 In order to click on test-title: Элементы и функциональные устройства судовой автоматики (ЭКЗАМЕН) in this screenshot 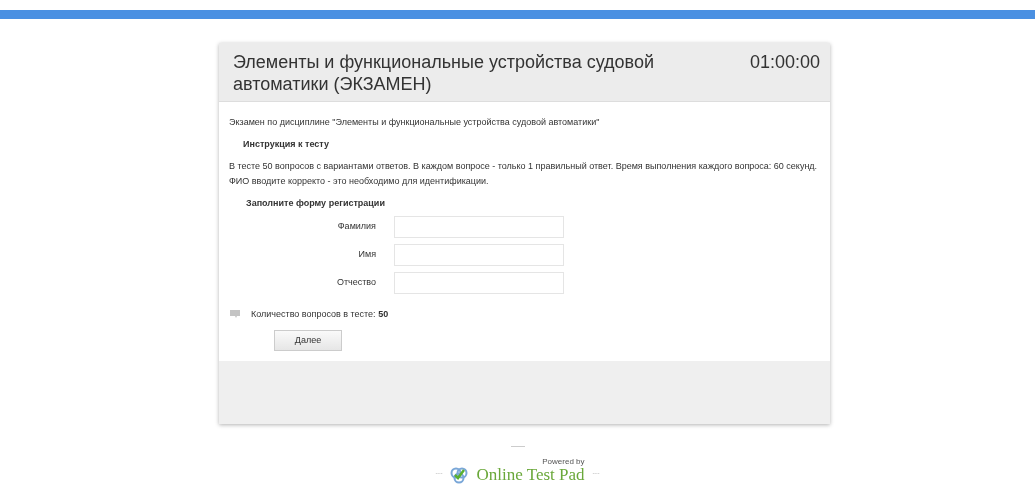, I will do `click(444, 73)`.